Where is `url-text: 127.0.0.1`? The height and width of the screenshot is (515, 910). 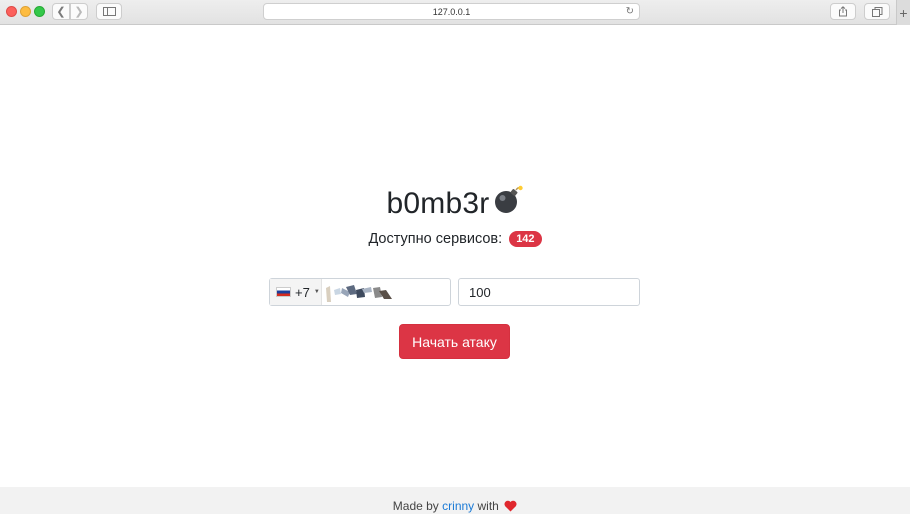 url-text: 127.0.0.1 is located at coordinates (451, 11).